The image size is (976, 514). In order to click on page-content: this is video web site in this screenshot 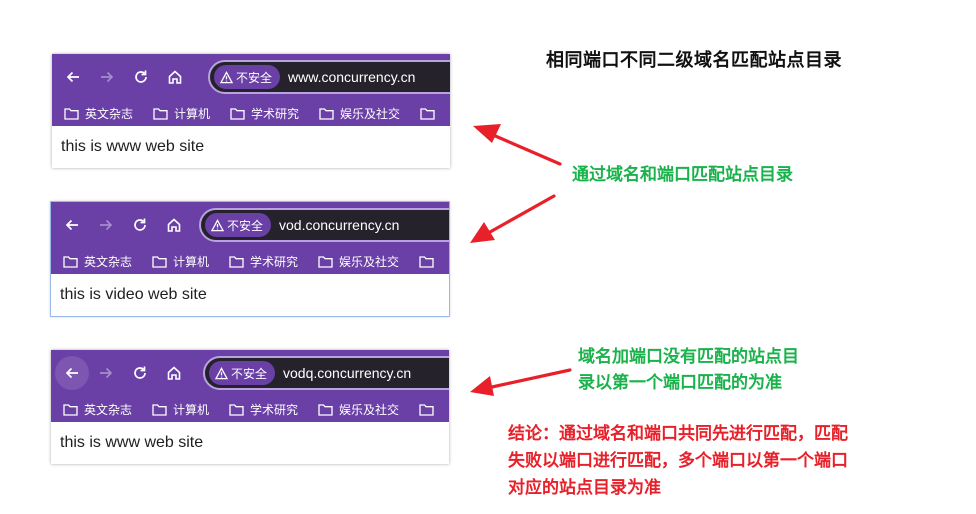, I will do `click(133, 294)`.